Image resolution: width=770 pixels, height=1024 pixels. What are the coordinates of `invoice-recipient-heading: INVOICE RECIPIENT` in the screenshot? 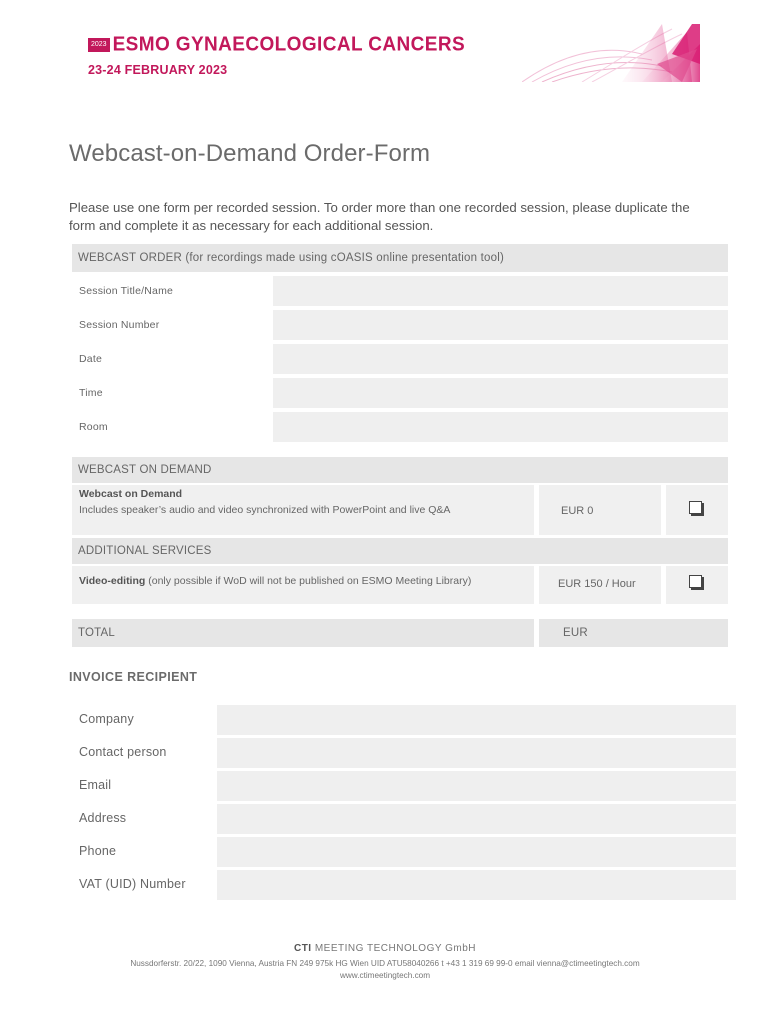 It's located at (133, 677).